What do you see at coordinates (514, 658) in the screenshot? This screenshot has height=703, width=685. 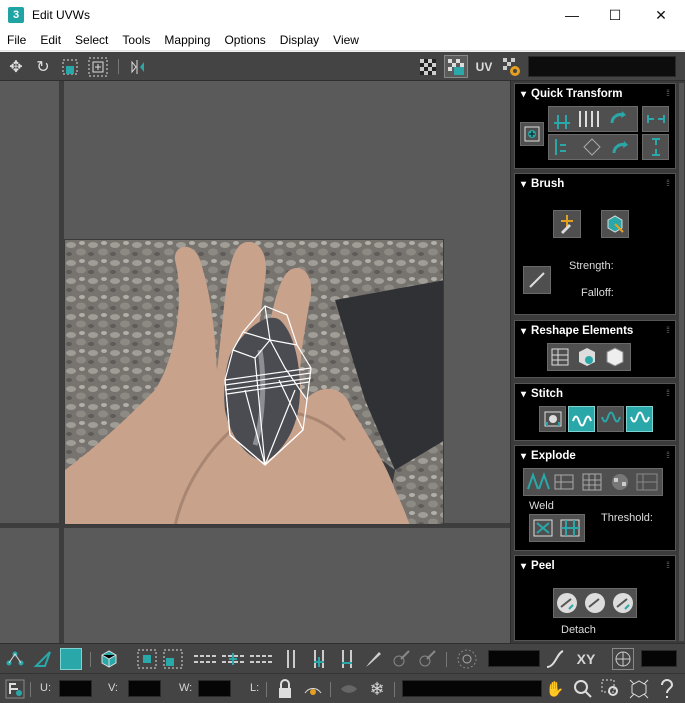 I see `soft-selection-falloff-field` at bounding box center [514, 658].